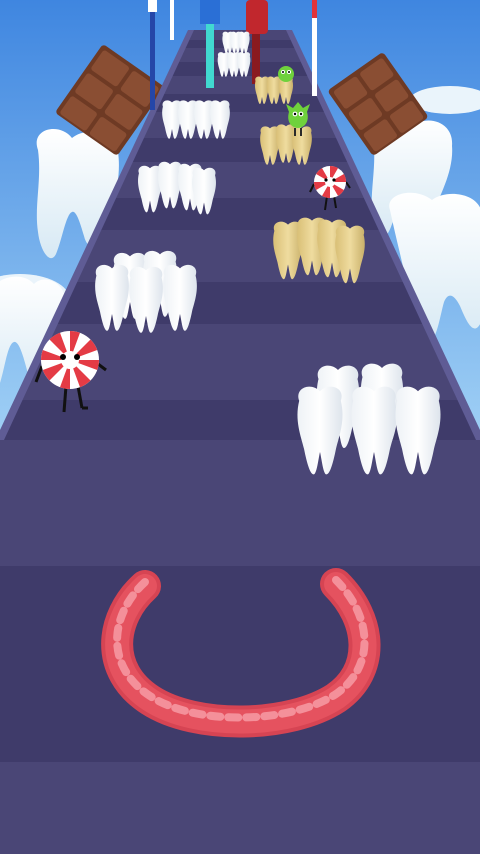 Image resolution: width=480 pixels, height=854 pixels. I want to click on germ-monster, so click(286, 74).